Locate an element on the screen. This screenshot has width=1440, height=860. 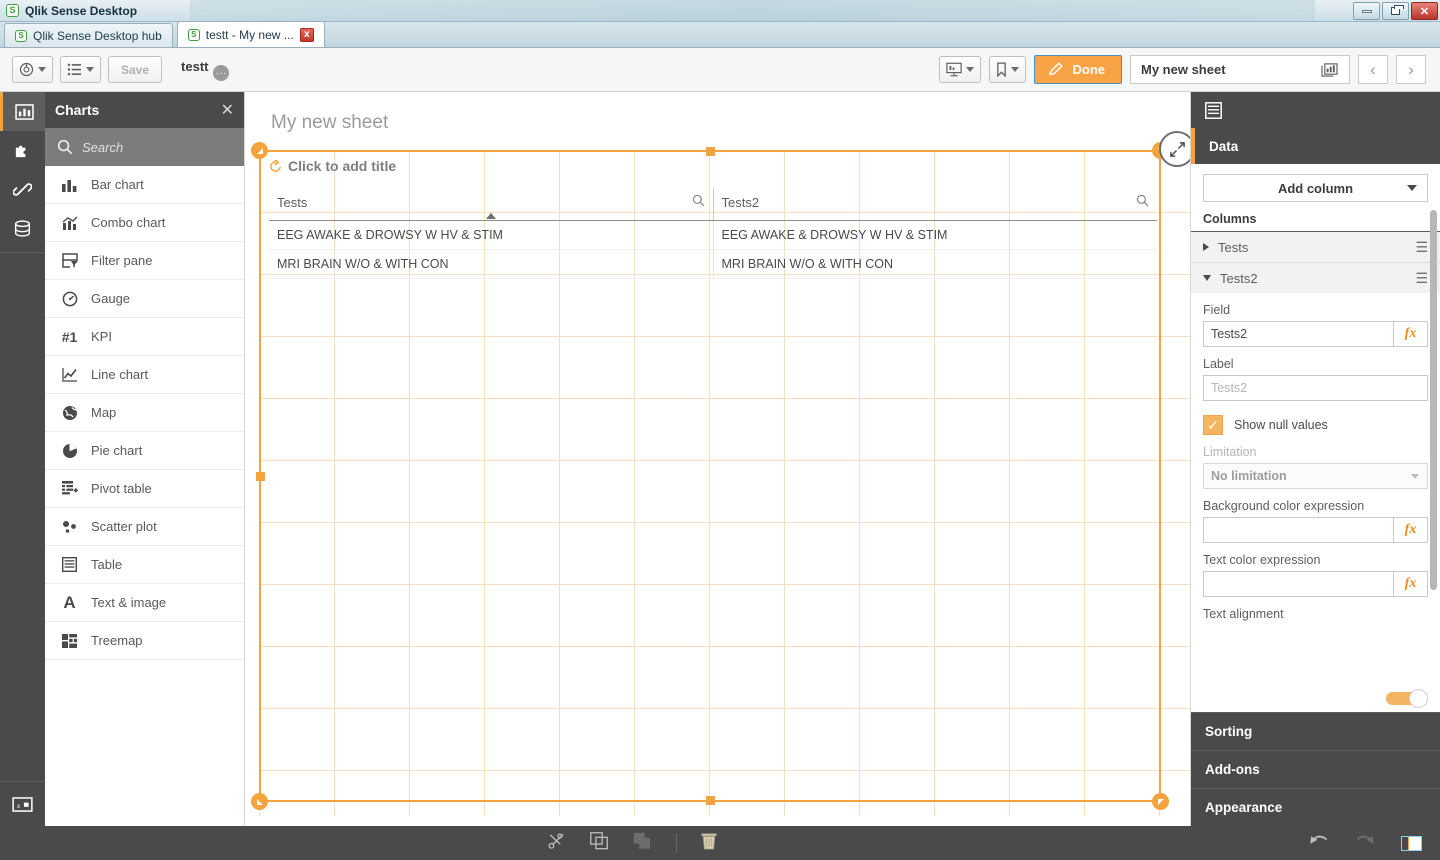
chart-item-map: Map is located at coordinates (144, 413).